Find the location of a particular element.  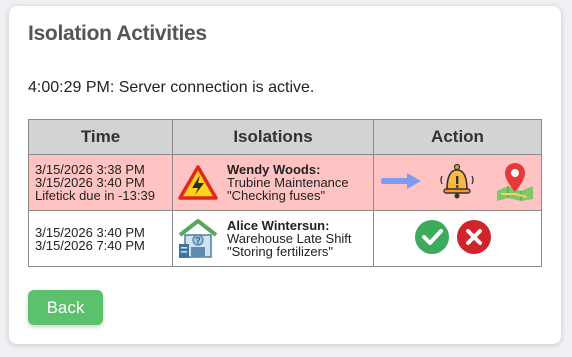

electrical-warning-icon is located at coordinates (198, 183).